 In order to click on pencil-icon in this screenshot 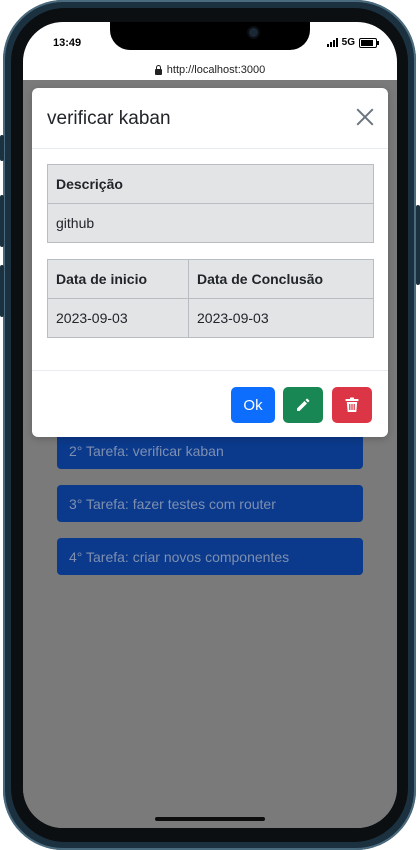, I will do `click(303, 404)`.